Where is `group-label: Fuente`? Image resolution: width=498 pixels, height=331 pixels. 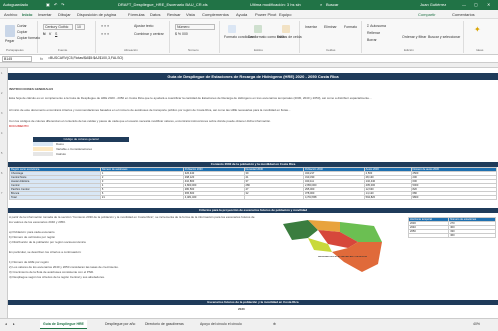
group-label: Fuente is located at coordinates (63, 50).